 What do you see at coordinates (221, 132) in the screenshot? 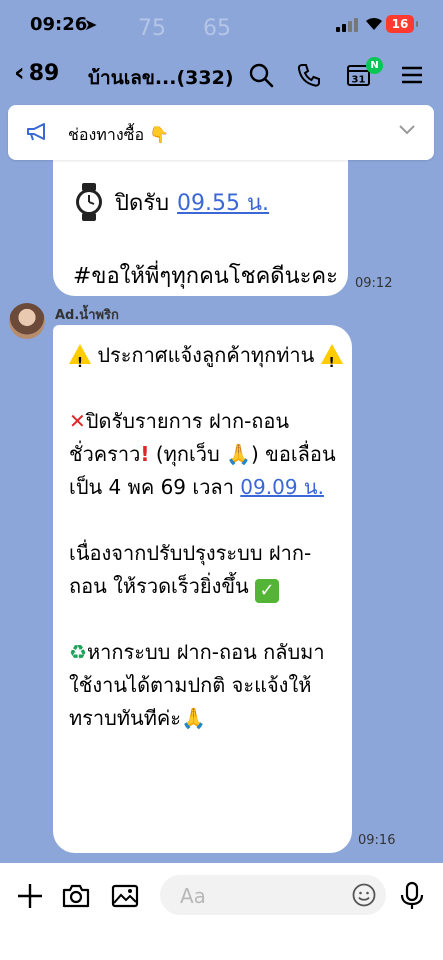
I see `announcement-banner: ช่องทางซื้อ 👇` at bounding box center [221, 132].